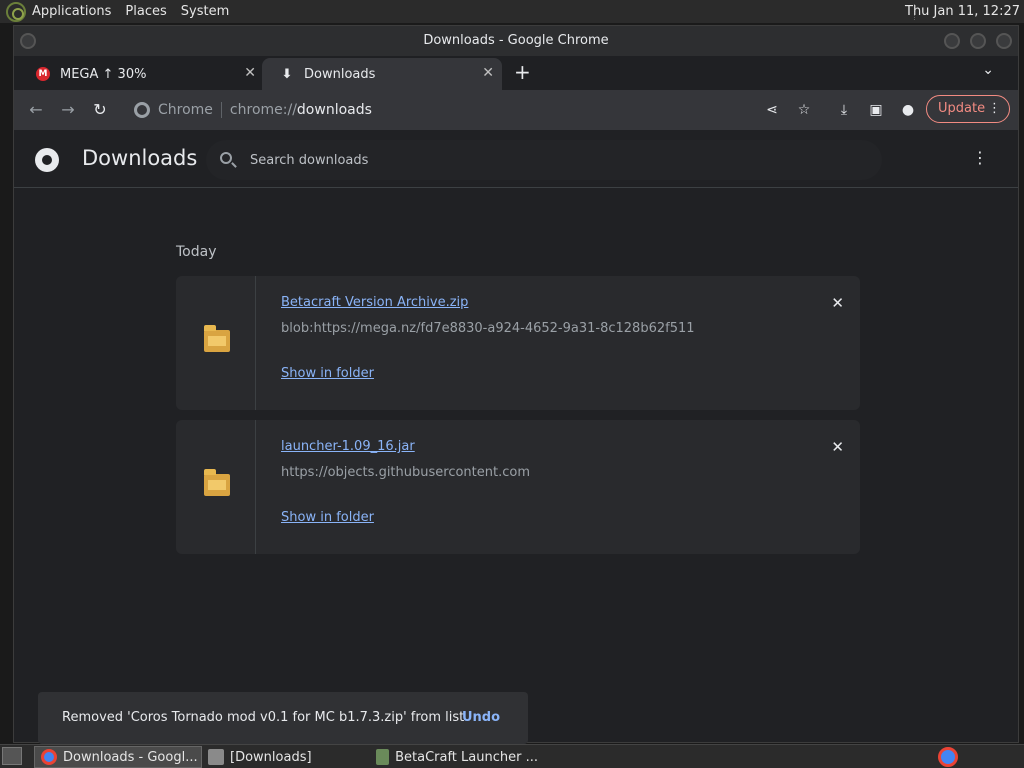 The width and height of the screenshot is (1024, 768). I want to click on chrome-site-icon, so click(142, 110).